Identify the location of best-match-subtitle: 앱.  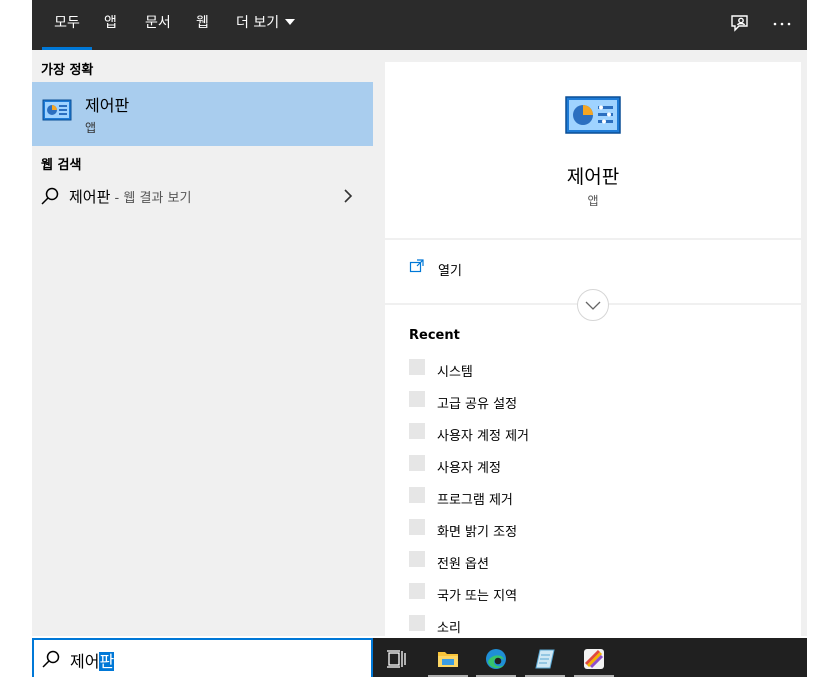
(91, 128).